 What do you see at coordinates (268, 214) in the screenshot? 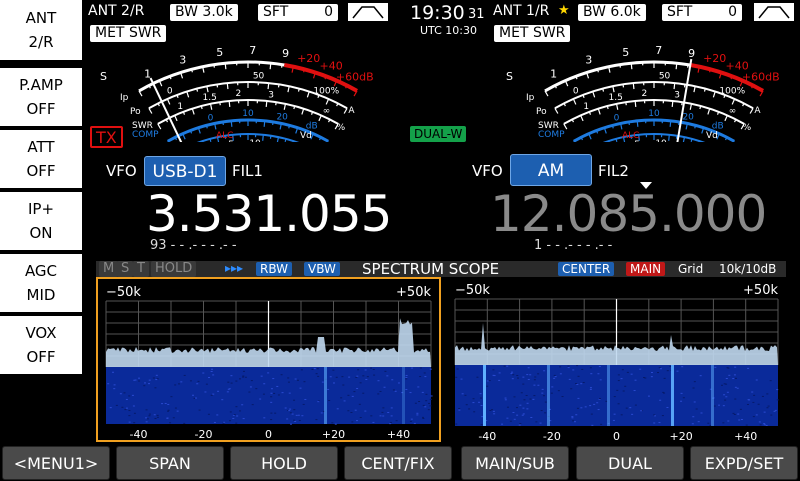
I see `frequency-left: 3.531.055` at bounding box center [268, 214].